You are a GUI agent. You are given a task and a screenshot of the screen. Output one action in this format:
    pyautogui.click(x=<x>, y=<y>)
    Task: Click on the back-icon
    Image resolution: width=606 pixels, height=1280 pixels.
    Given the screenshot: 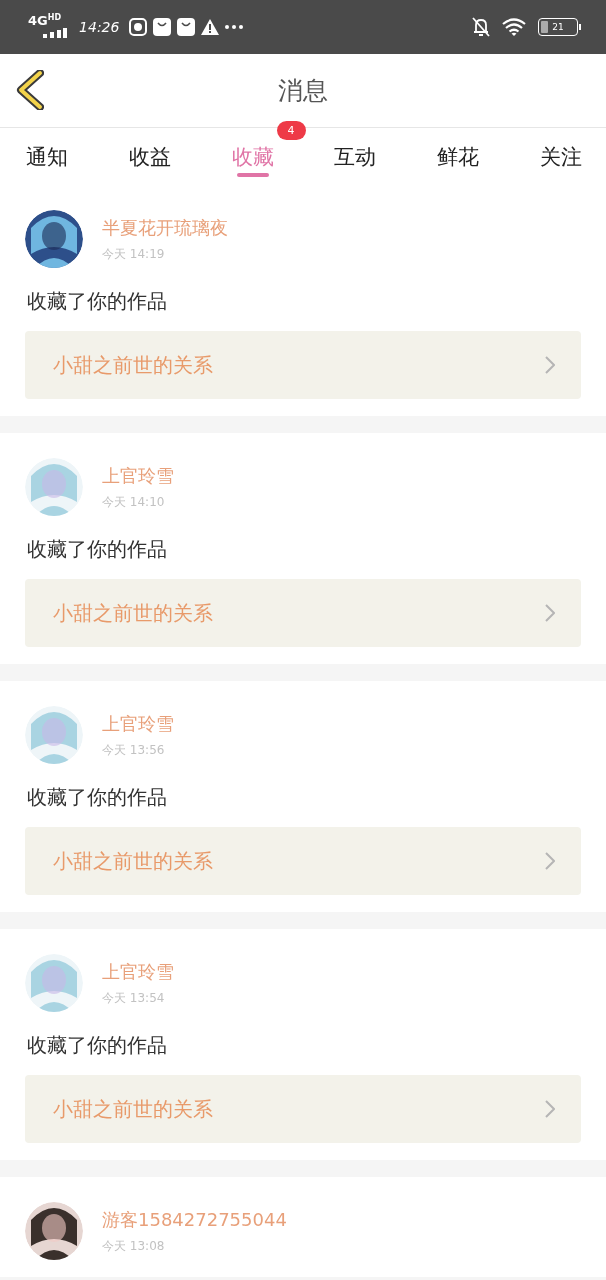 What is the action you would take?
    pyautogui.click(x=30, y=90)
    